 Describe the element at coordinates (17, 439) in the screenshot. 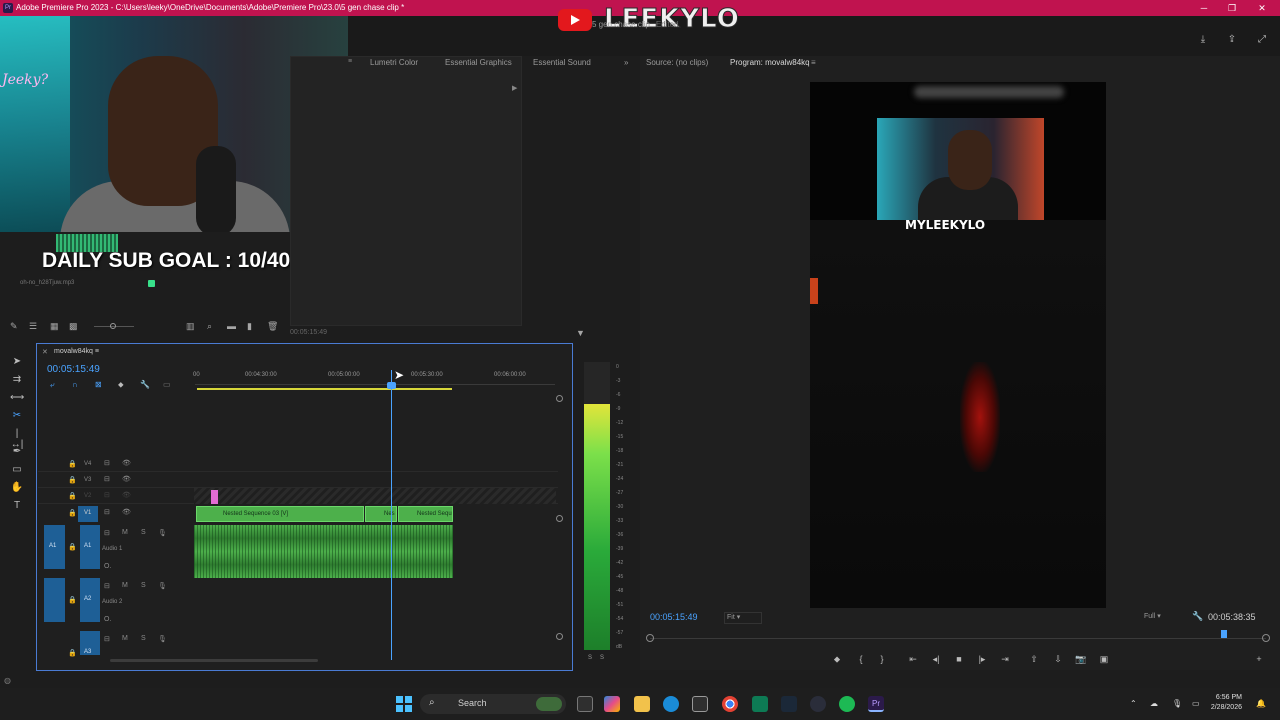

I see `slip-tool-icon: |↔|` at that location.